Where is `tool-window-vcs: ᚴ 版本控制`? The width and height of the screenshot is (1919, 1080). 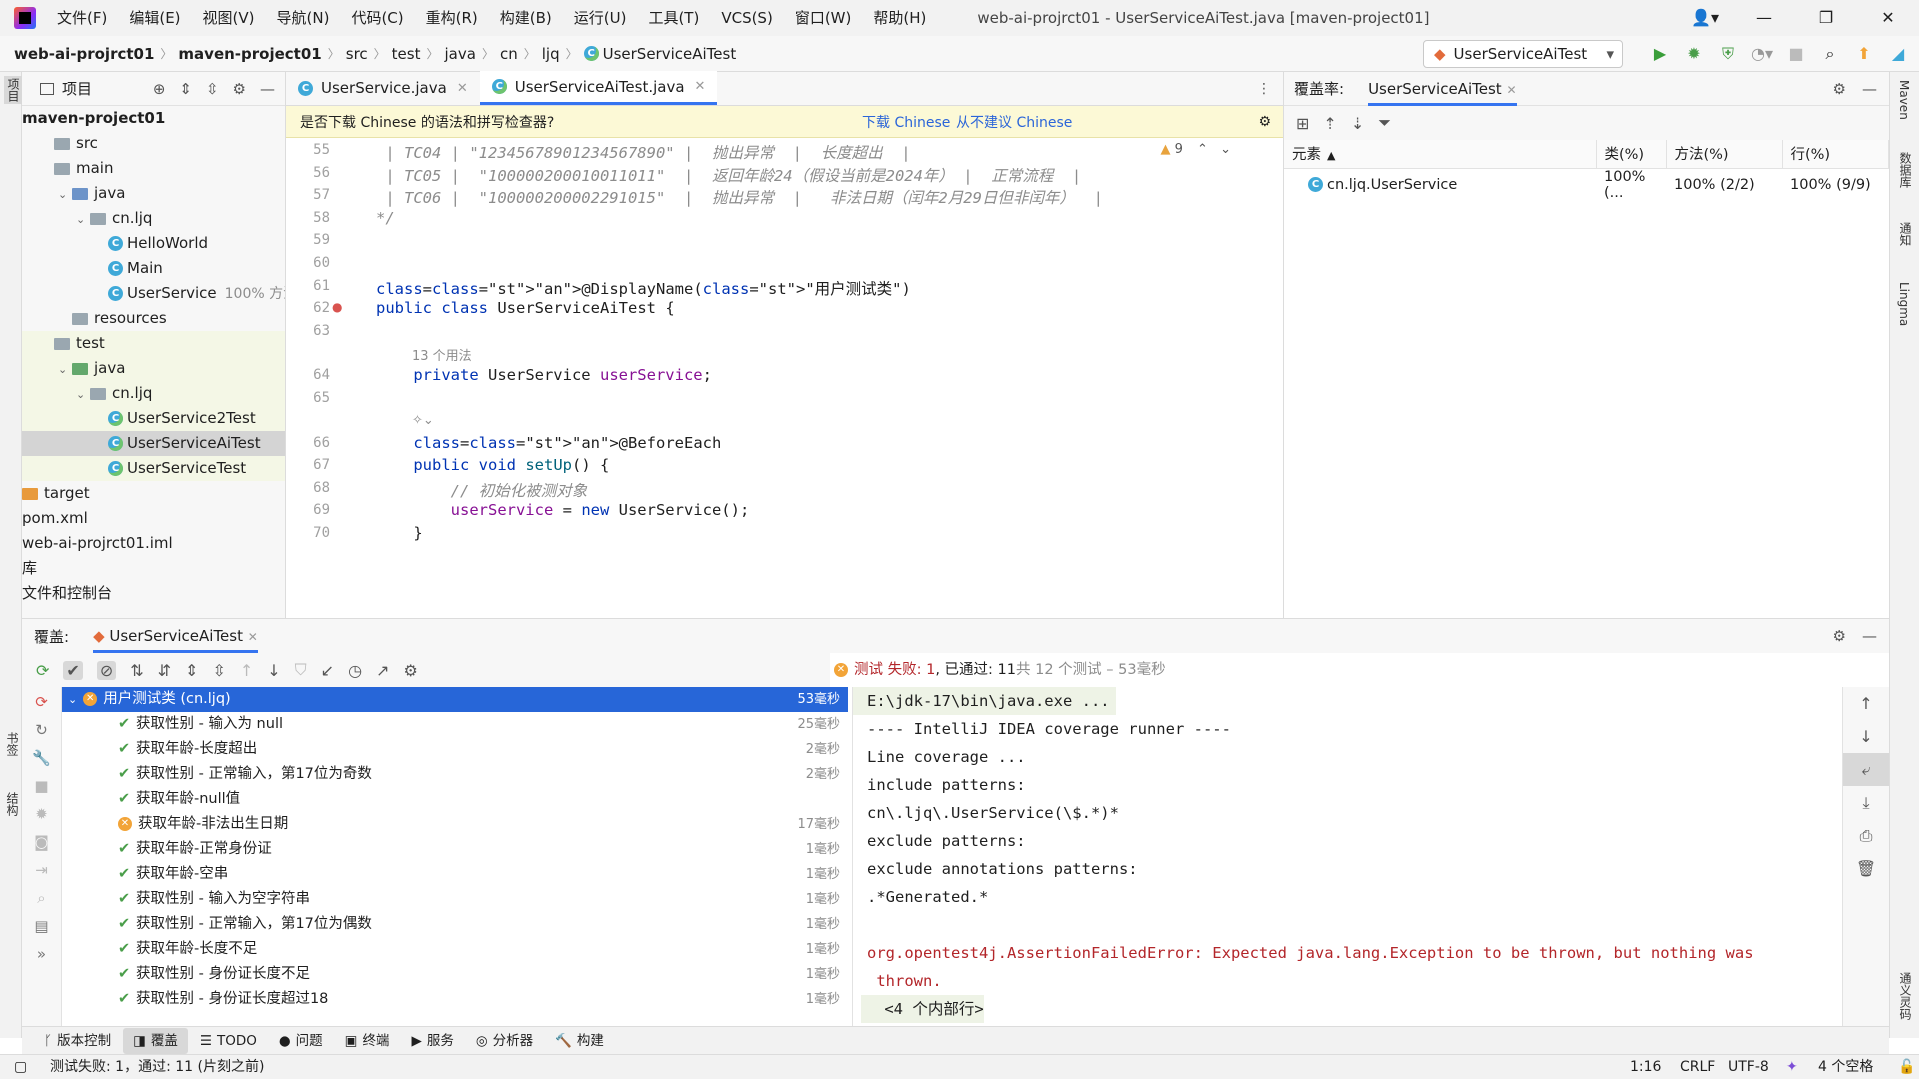
tool-window-vcs: ᚴ 版本控制 is located at coordinates (77, 1041).